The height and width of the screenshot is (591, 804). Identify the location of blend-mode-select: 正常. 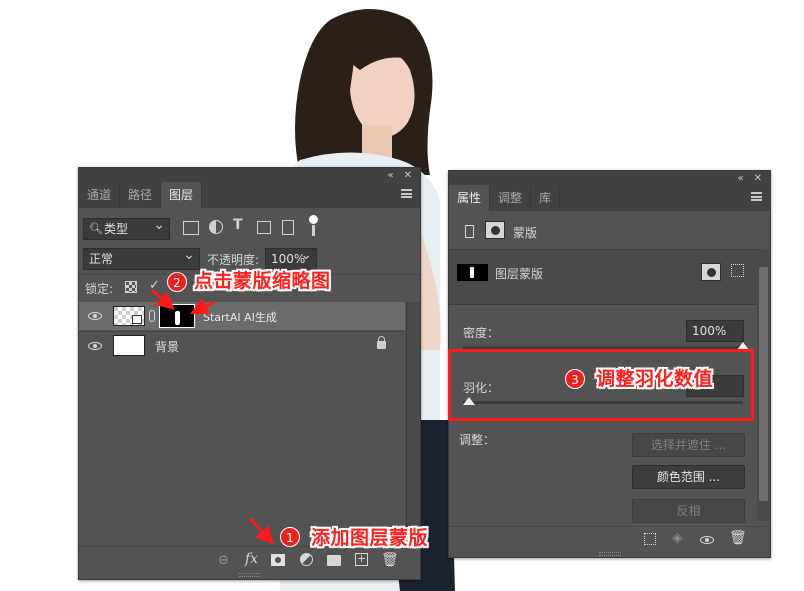
(141, 257).